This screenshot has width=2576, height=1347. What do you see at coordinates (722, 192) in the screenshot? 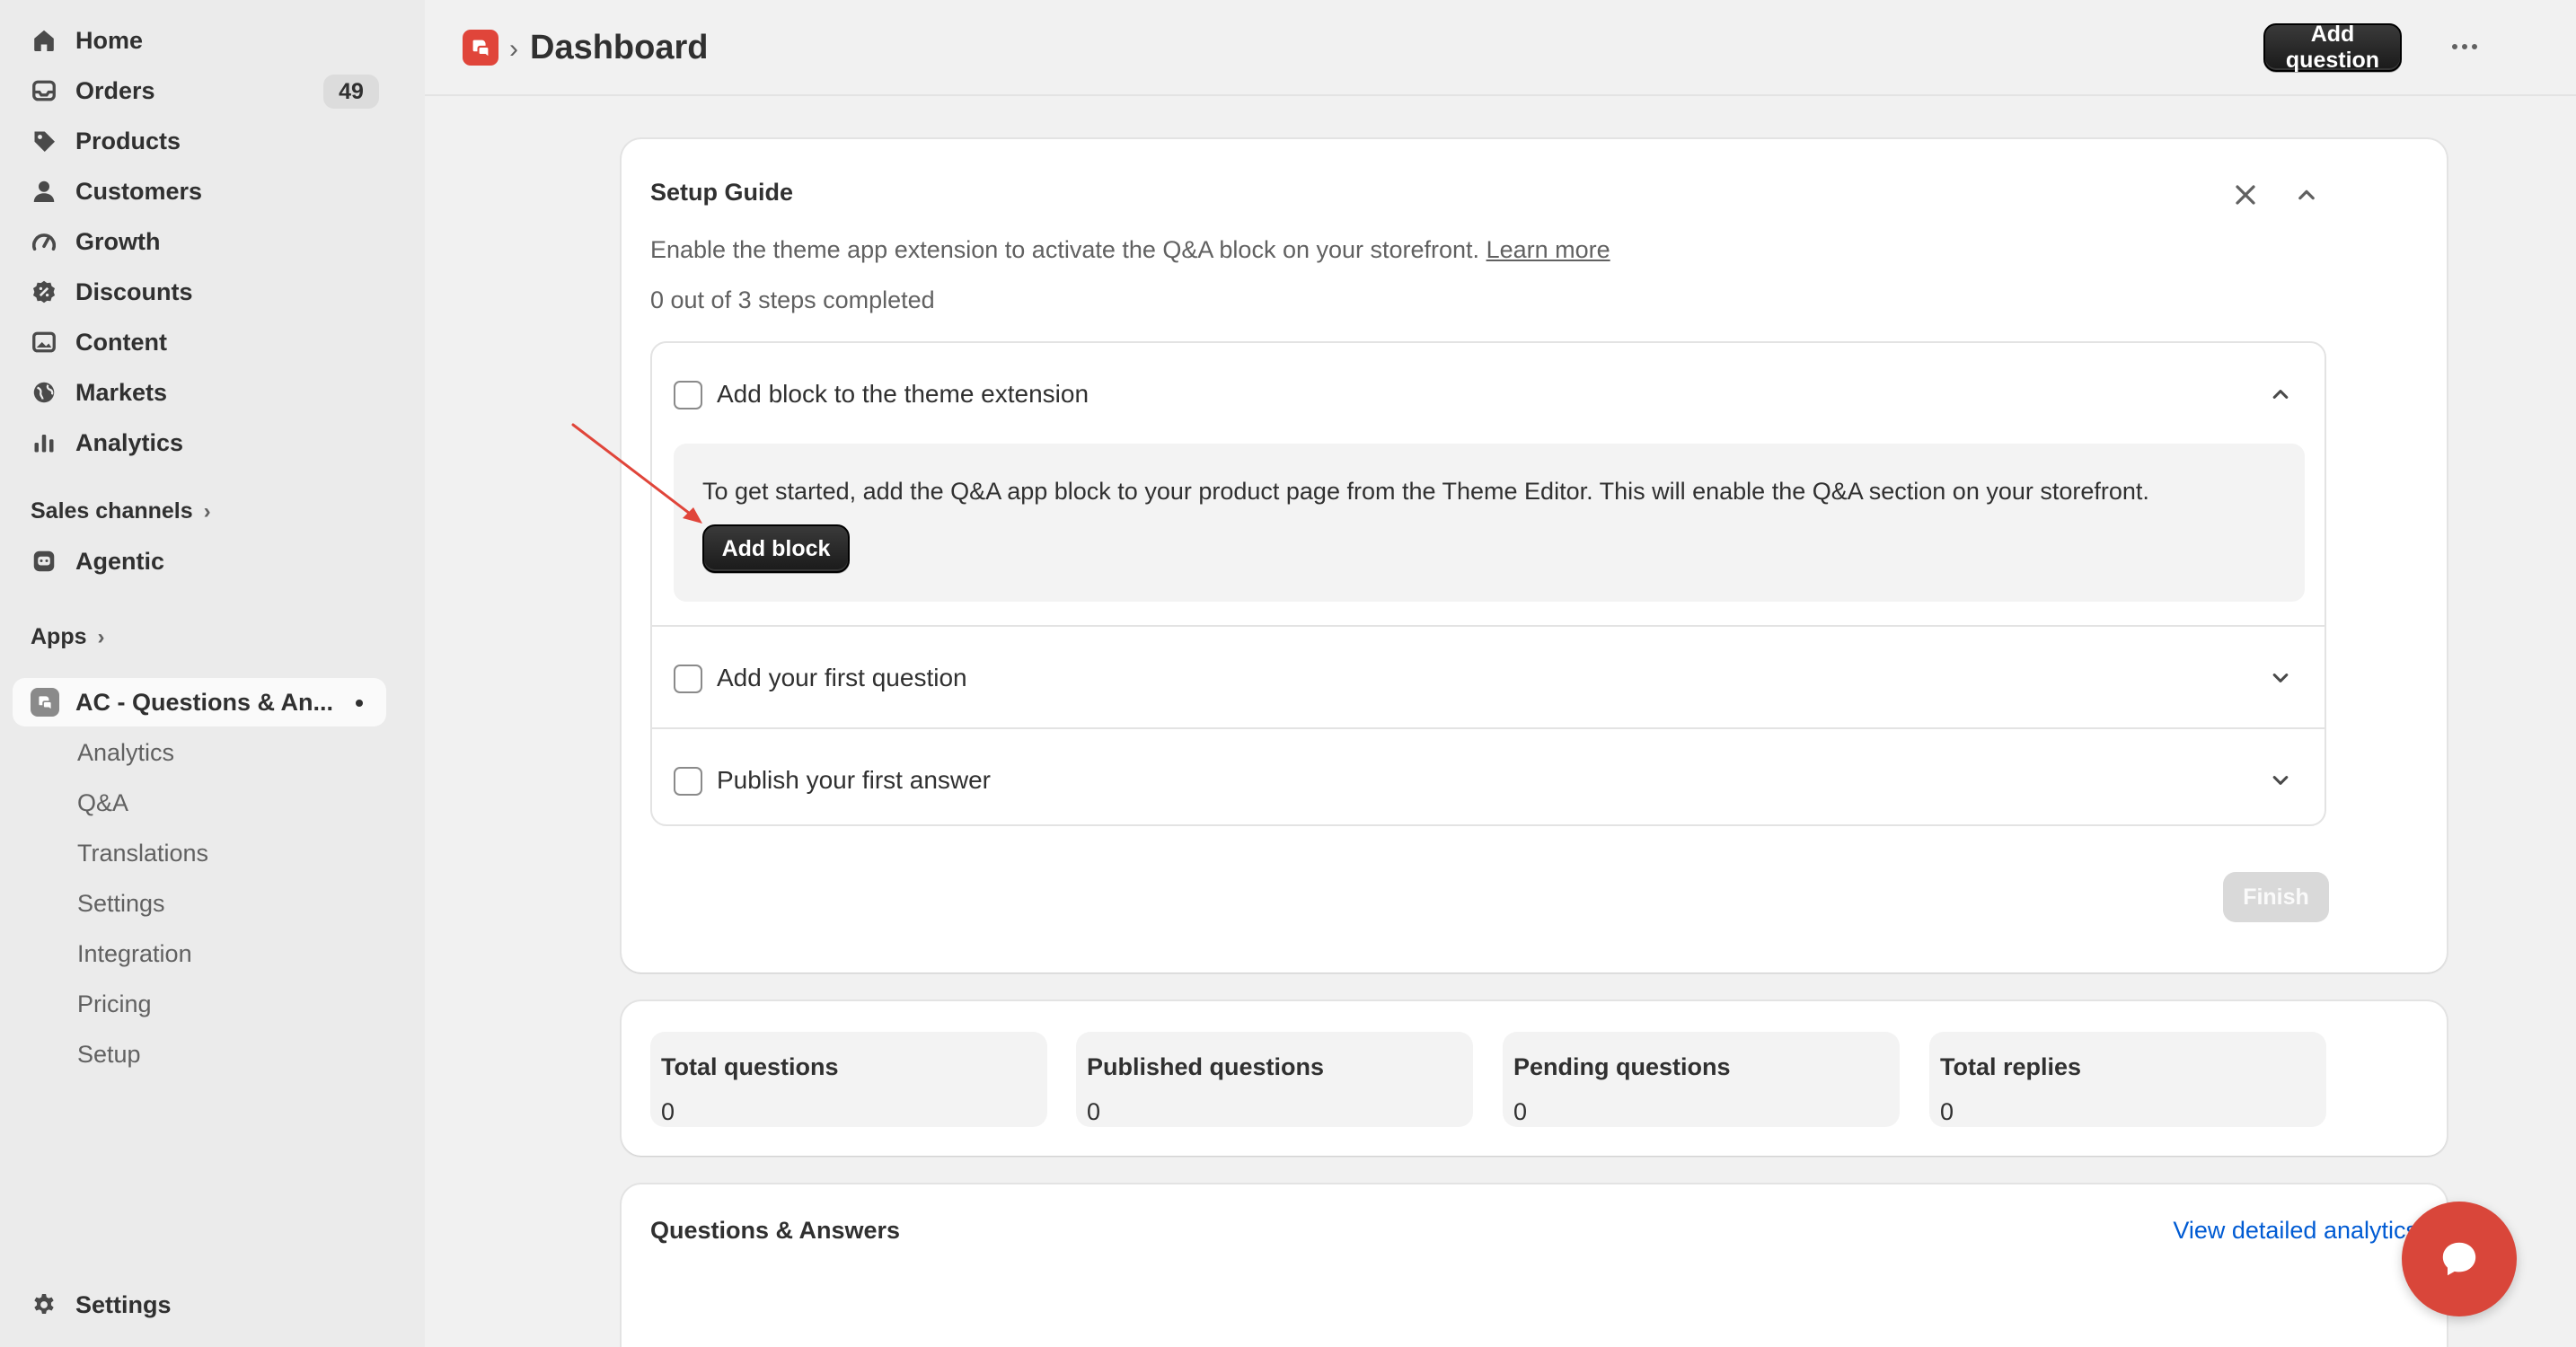
I see `setup-guide-title: Setup Guide` at bounding box center [722, 192].